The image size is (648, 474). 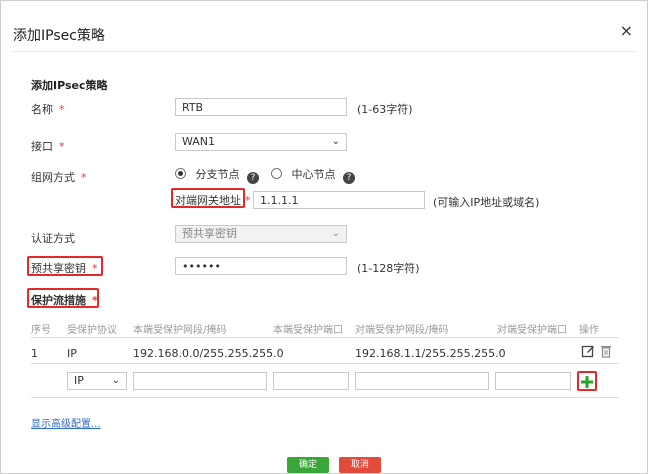 I want to click on delete-icon, so click(x=606, y=350).